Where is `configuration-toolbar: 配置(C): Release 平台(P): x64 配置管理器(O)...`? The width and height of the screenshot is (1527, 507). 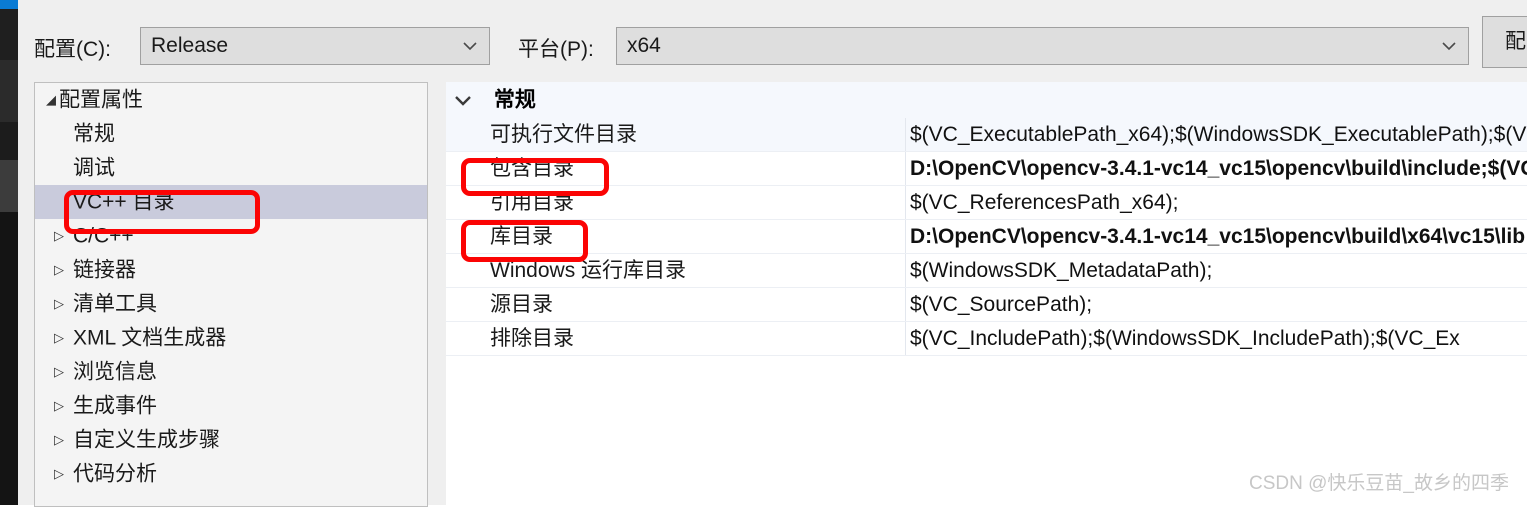
configuration-toolbar: 配置(C): Release 平台(P): x64 配置管理器(O)... is located at coordinates (772, 37).